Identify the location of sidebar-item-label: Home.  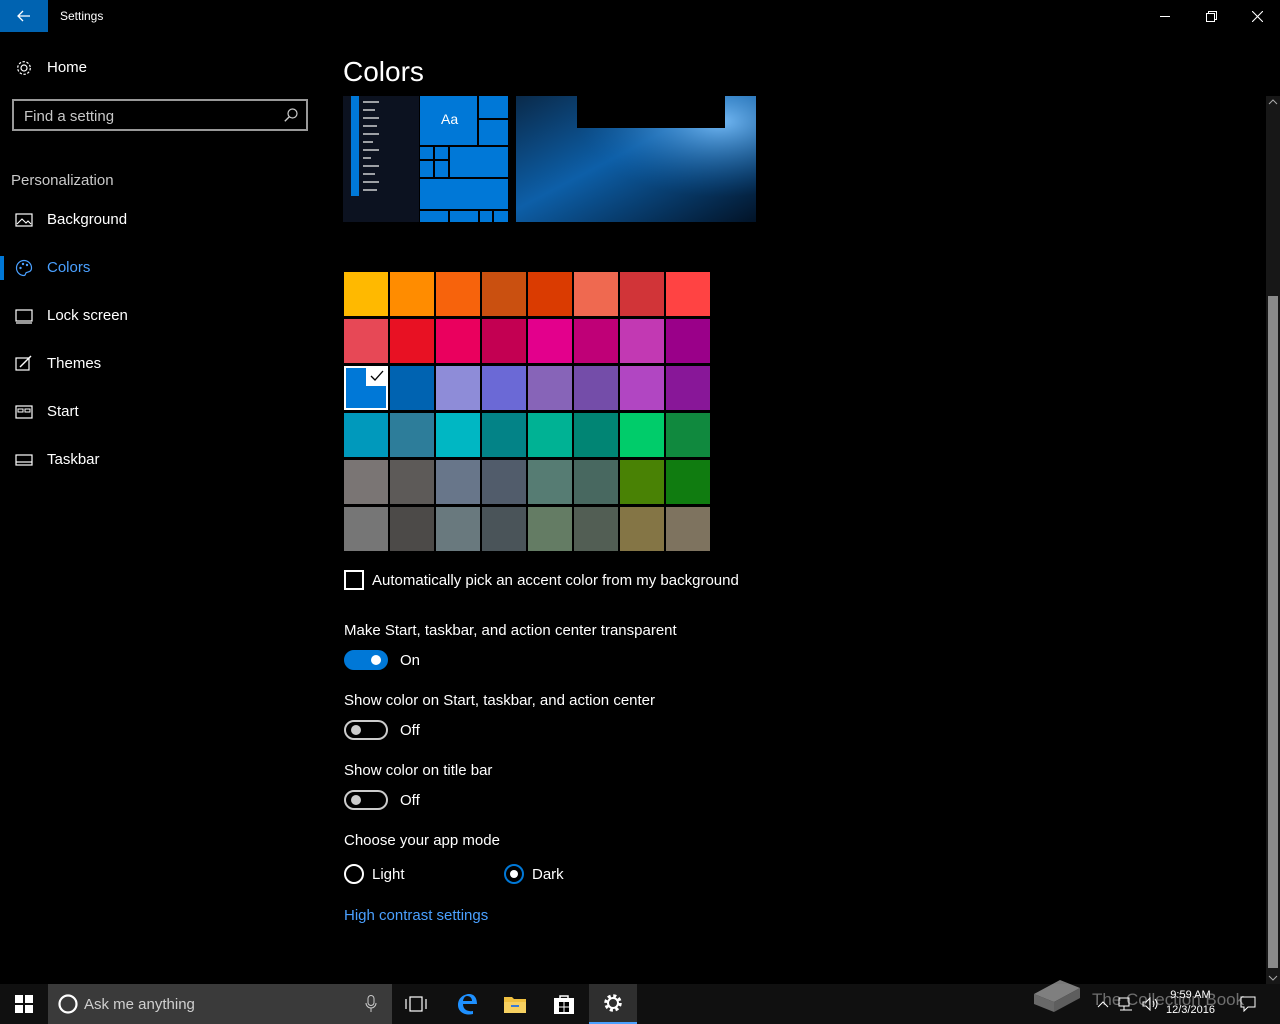
(67, 67).